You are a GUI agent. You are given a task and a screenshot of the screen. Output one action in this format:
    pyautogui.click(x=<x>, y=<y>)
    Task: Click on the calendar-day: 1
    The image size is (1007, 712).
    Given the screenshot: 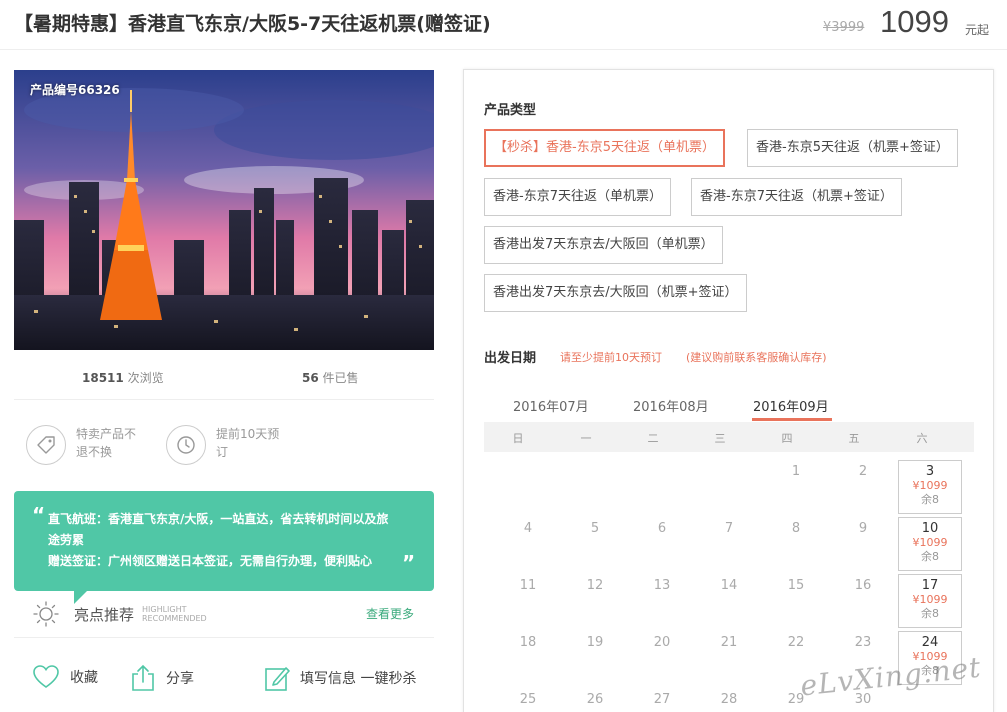 What is the action you would take?
    pyautogui.click(x=796, y=471)
    